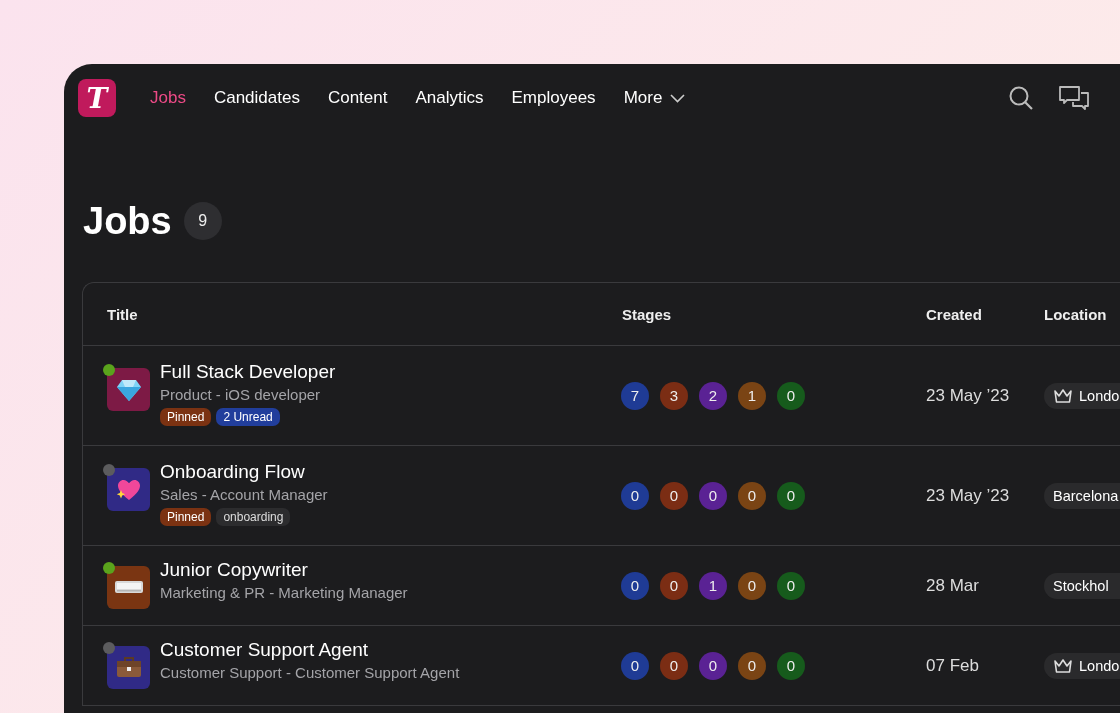 This screenshot has width=1120, height=713. What do you see at coordinates (310, 672) in the screenshot?
I see `job-subtitle: Customer Support - Customer Support Agent` at bounding box center [310, 672].